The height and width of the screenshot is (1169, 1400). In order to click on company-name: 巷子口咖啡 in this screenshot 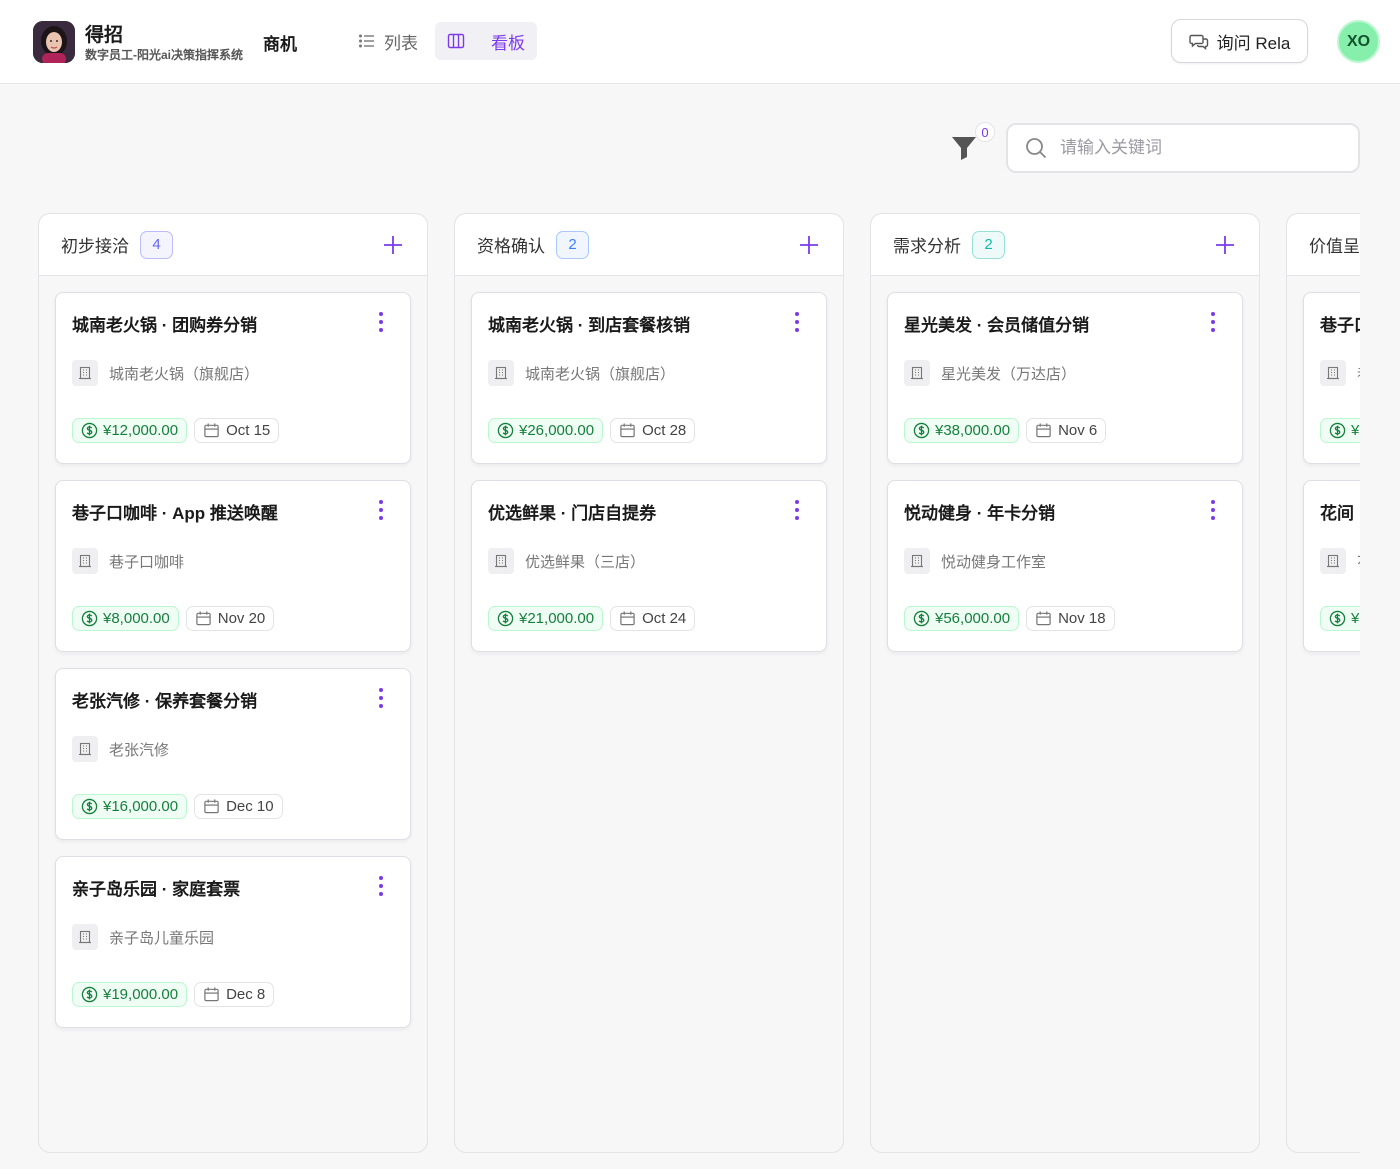, I will do `click(147, 562)`.